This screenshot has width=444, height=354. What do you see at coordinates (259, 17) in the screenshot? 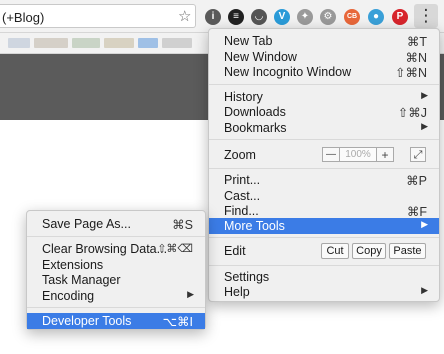
I see `pocket-extension-icon: ◡` at bounding box center [259, 17].